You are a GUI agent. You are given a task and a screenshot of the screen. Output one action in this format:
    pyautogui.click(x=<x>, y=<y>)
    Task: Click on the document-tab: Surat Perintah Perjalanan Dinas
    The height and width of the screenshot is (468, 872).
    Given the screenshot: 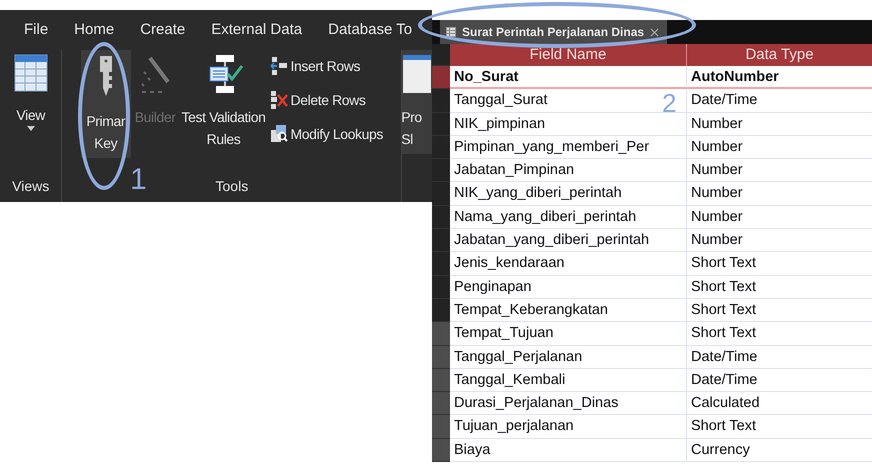 What is the action you would take?
    pyautogui.click(x=554, y=32)
    